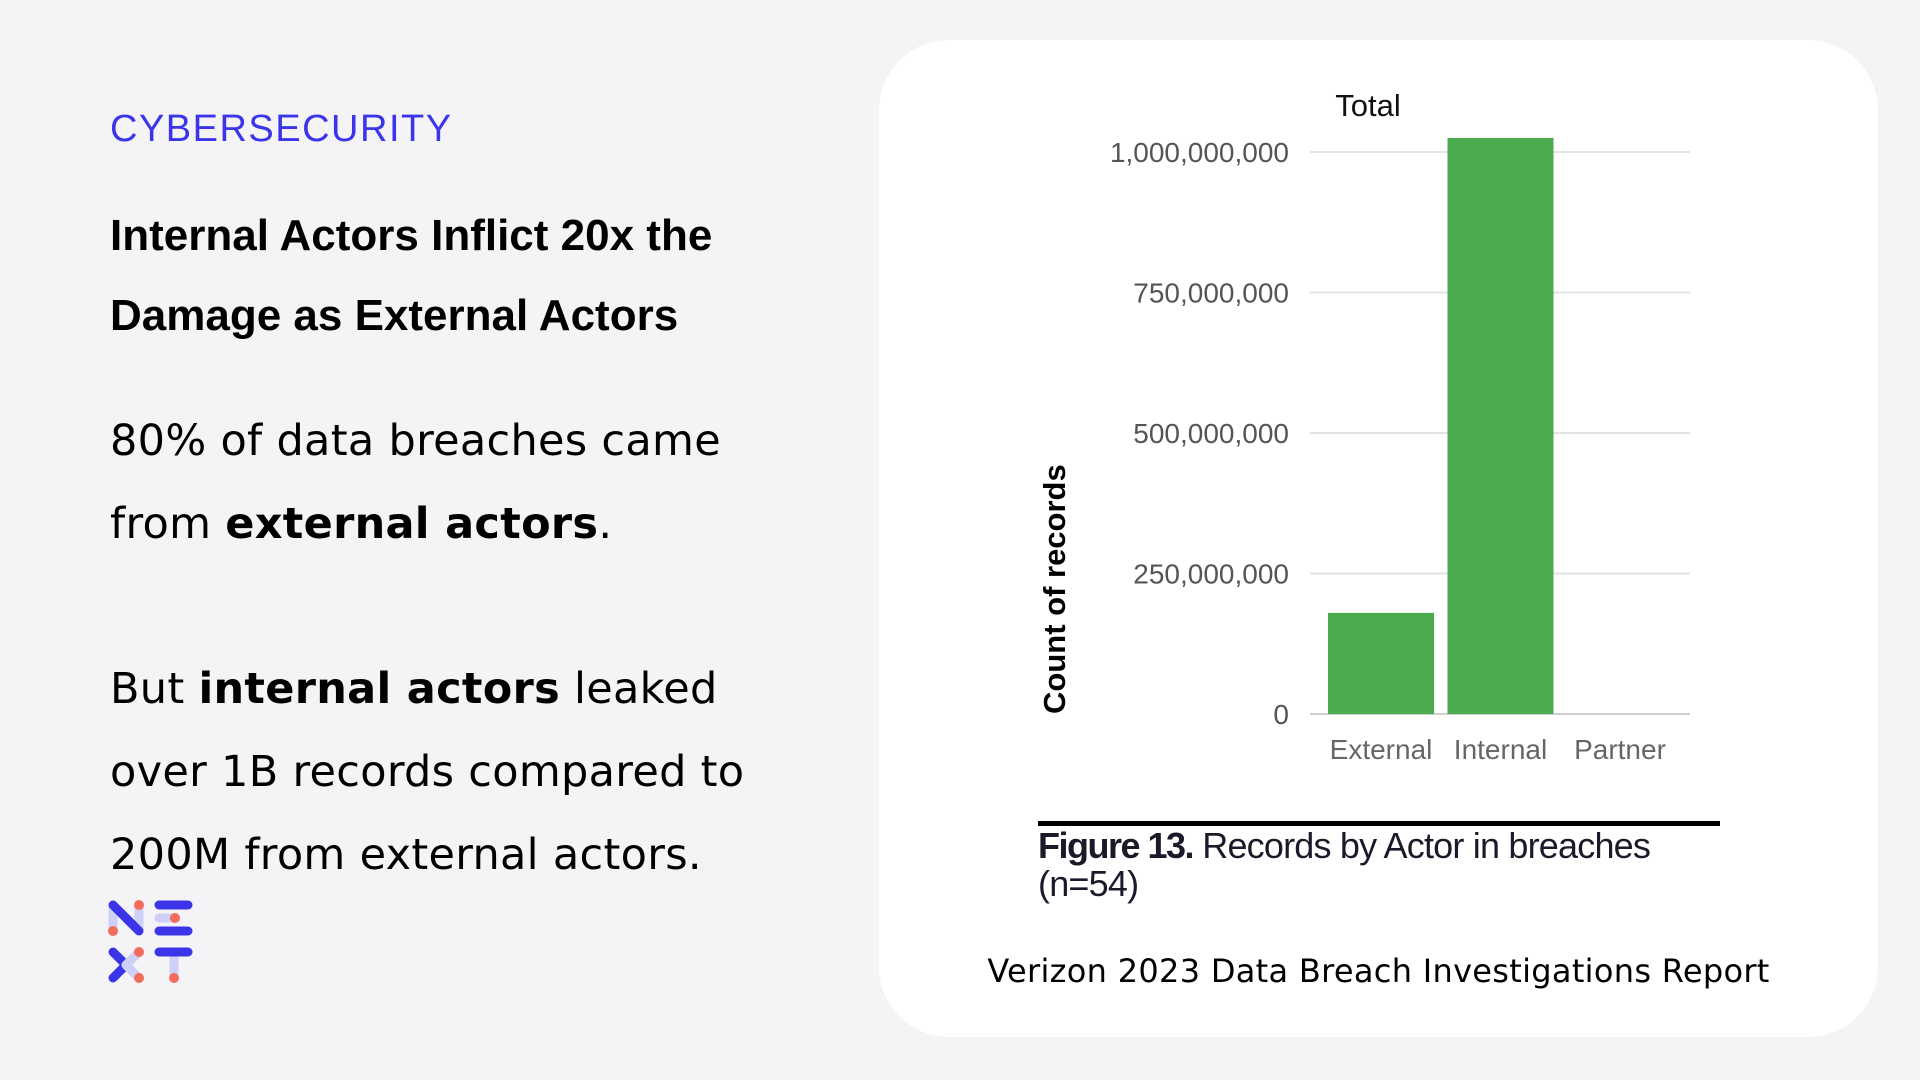  Describe the element at coordinates (1116, 845) in the screenshot. I see `figure-label: Figure 13.` at that location.